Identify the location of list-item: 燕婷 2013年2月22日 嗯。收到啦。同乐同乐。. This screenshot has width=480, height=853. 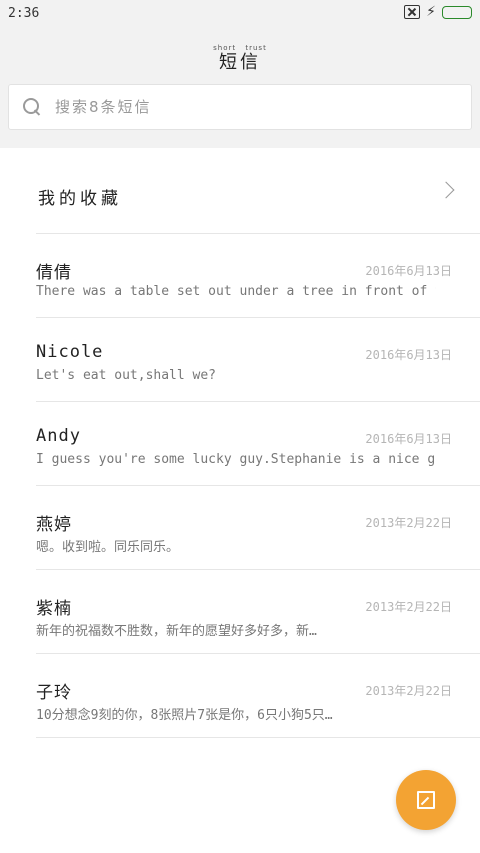
(258, 528).